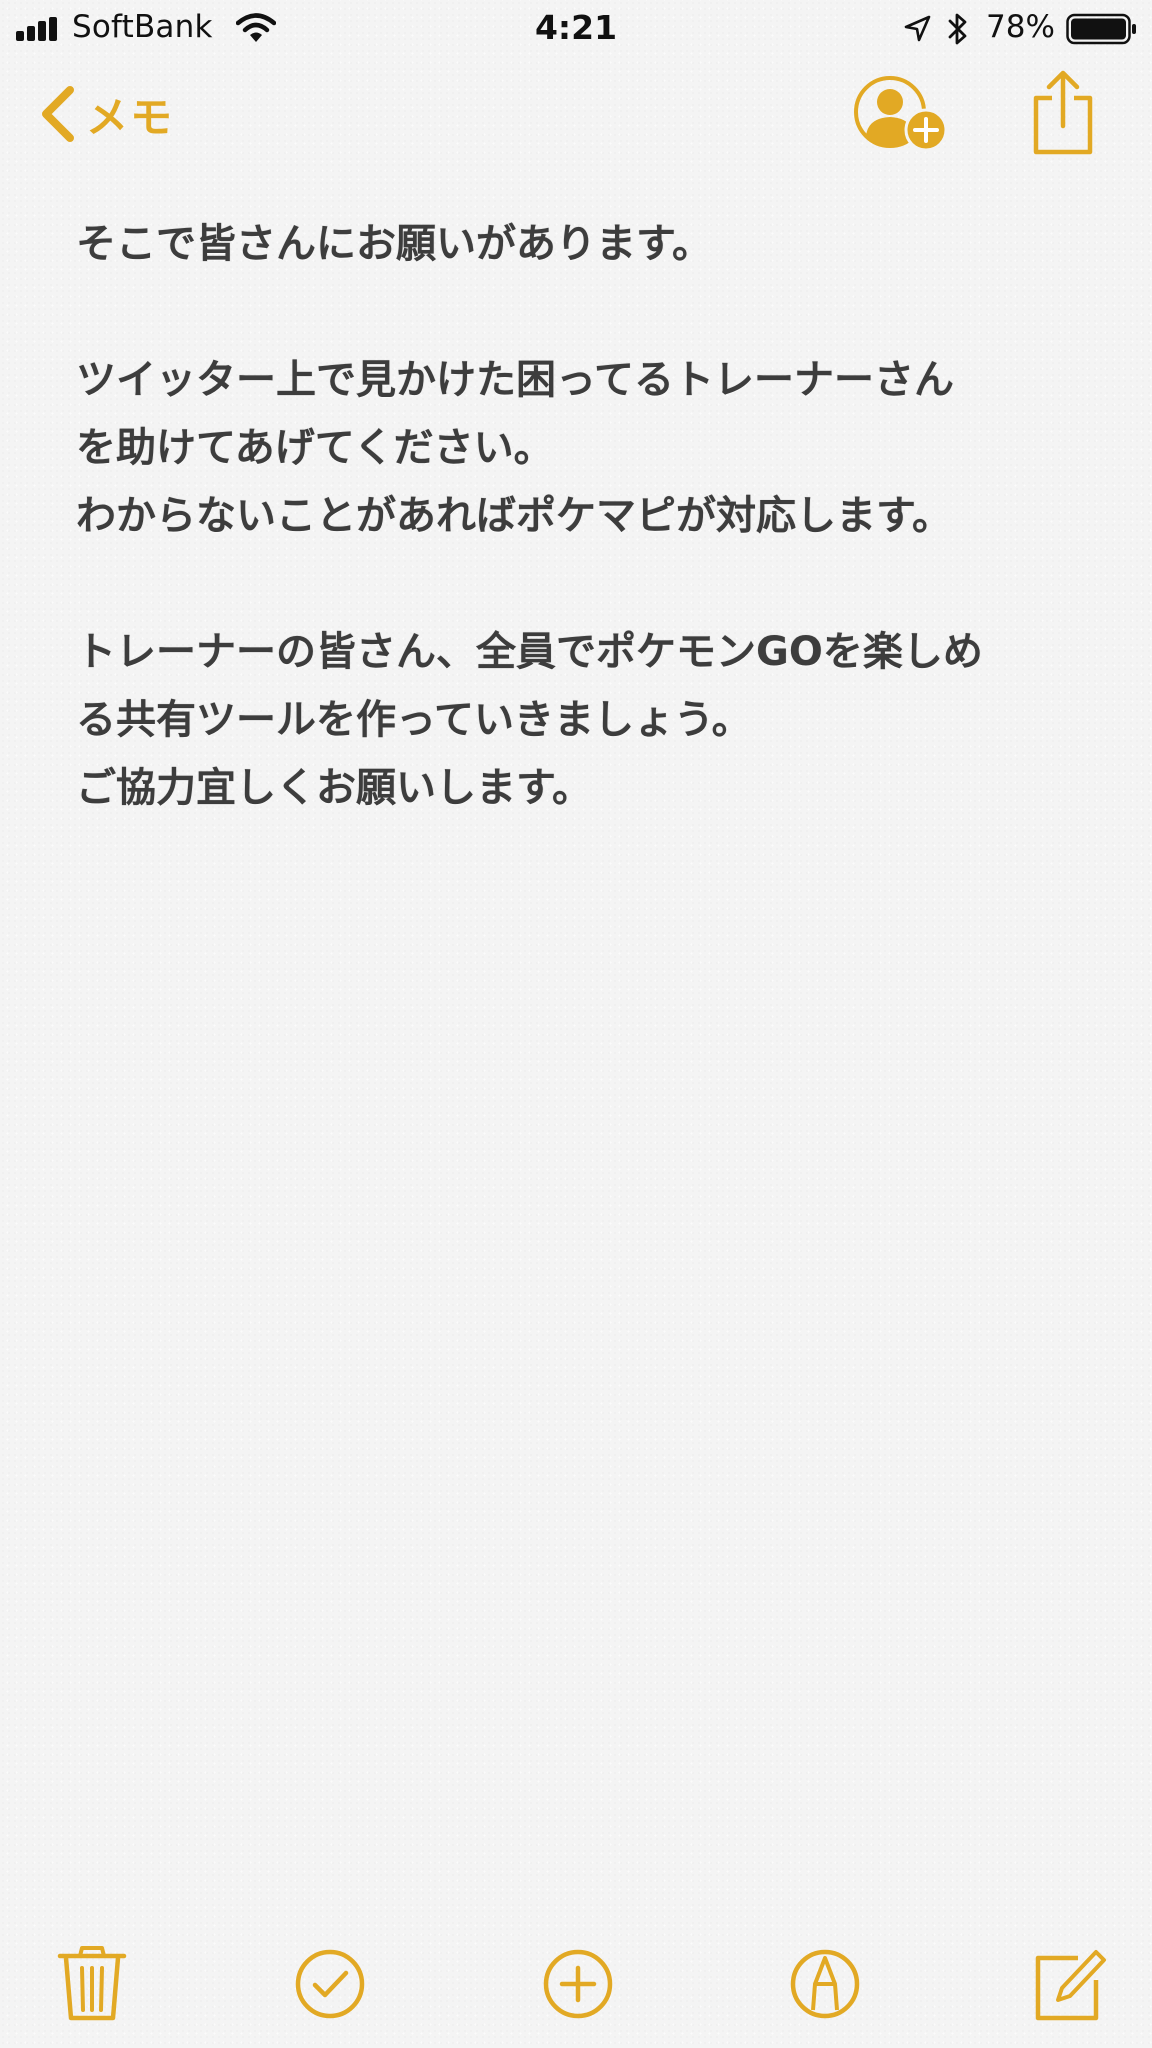 The image size is (1152, 2048). What do you see at coordinates (1063, 113) in the screenshot?
I see `share-icon` at bounding box center [1063, 113].